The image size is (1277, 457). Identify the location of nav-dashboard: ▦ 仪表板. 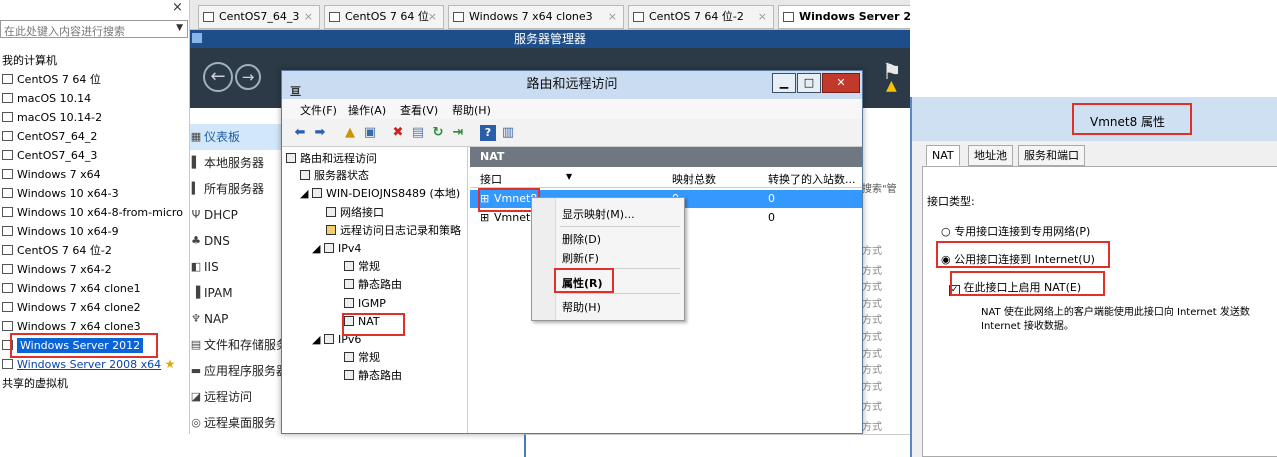
(235, 137).